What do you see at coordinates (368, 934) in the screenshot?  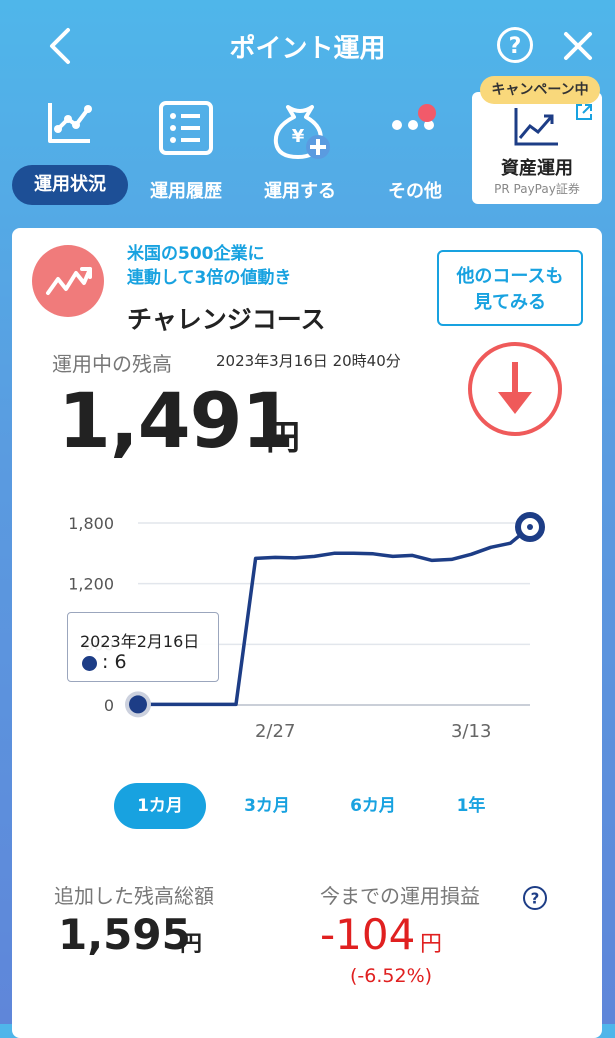 I see `profit-loss-value: -104` at bounding box center [368, 934].